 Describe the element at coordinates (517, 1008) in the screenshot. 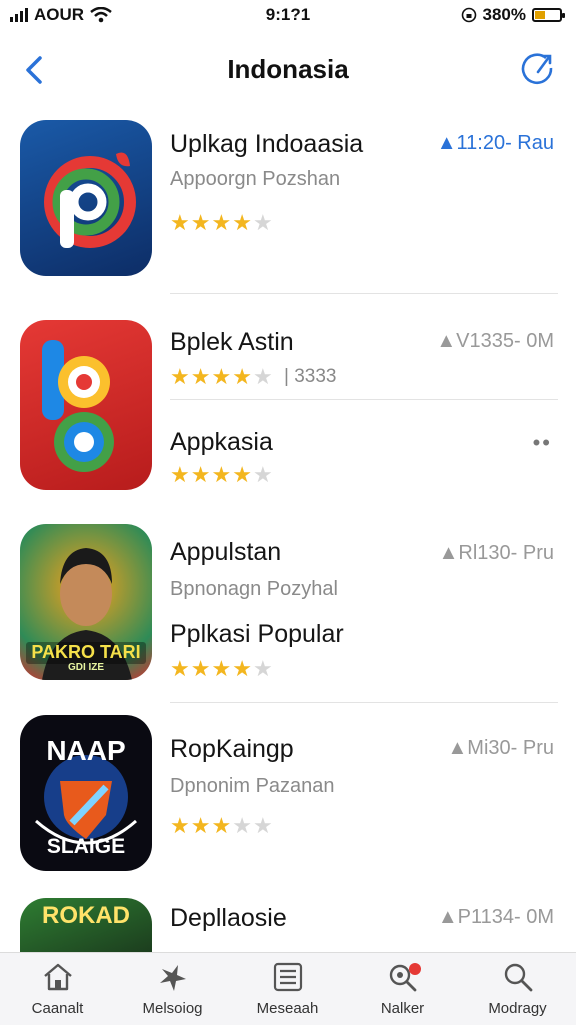

I see `tab-label: Modragy` at that location.